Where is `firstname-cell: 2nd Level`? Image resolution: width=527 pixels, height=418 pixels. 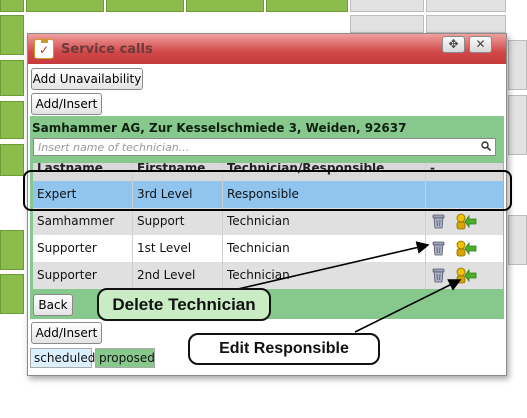 firstname-cell: 2nd Level is located at coordinates (178, 275).